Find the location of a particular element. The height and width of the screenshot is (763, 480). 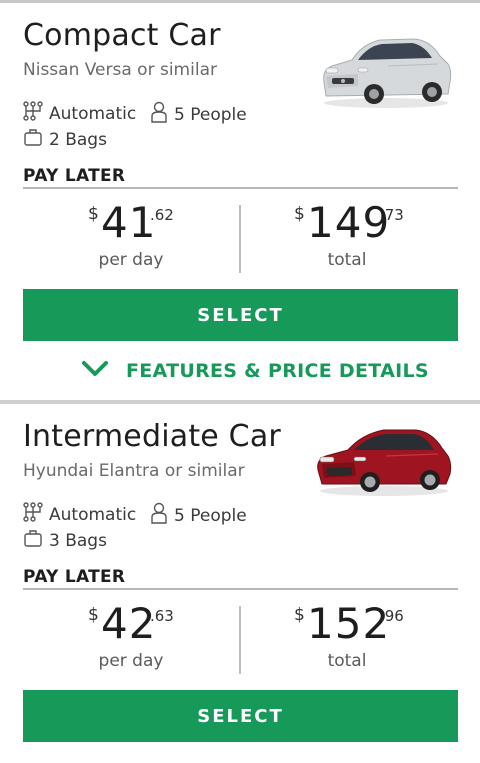

price-cents: .73 is located at coordinates (392, 215).